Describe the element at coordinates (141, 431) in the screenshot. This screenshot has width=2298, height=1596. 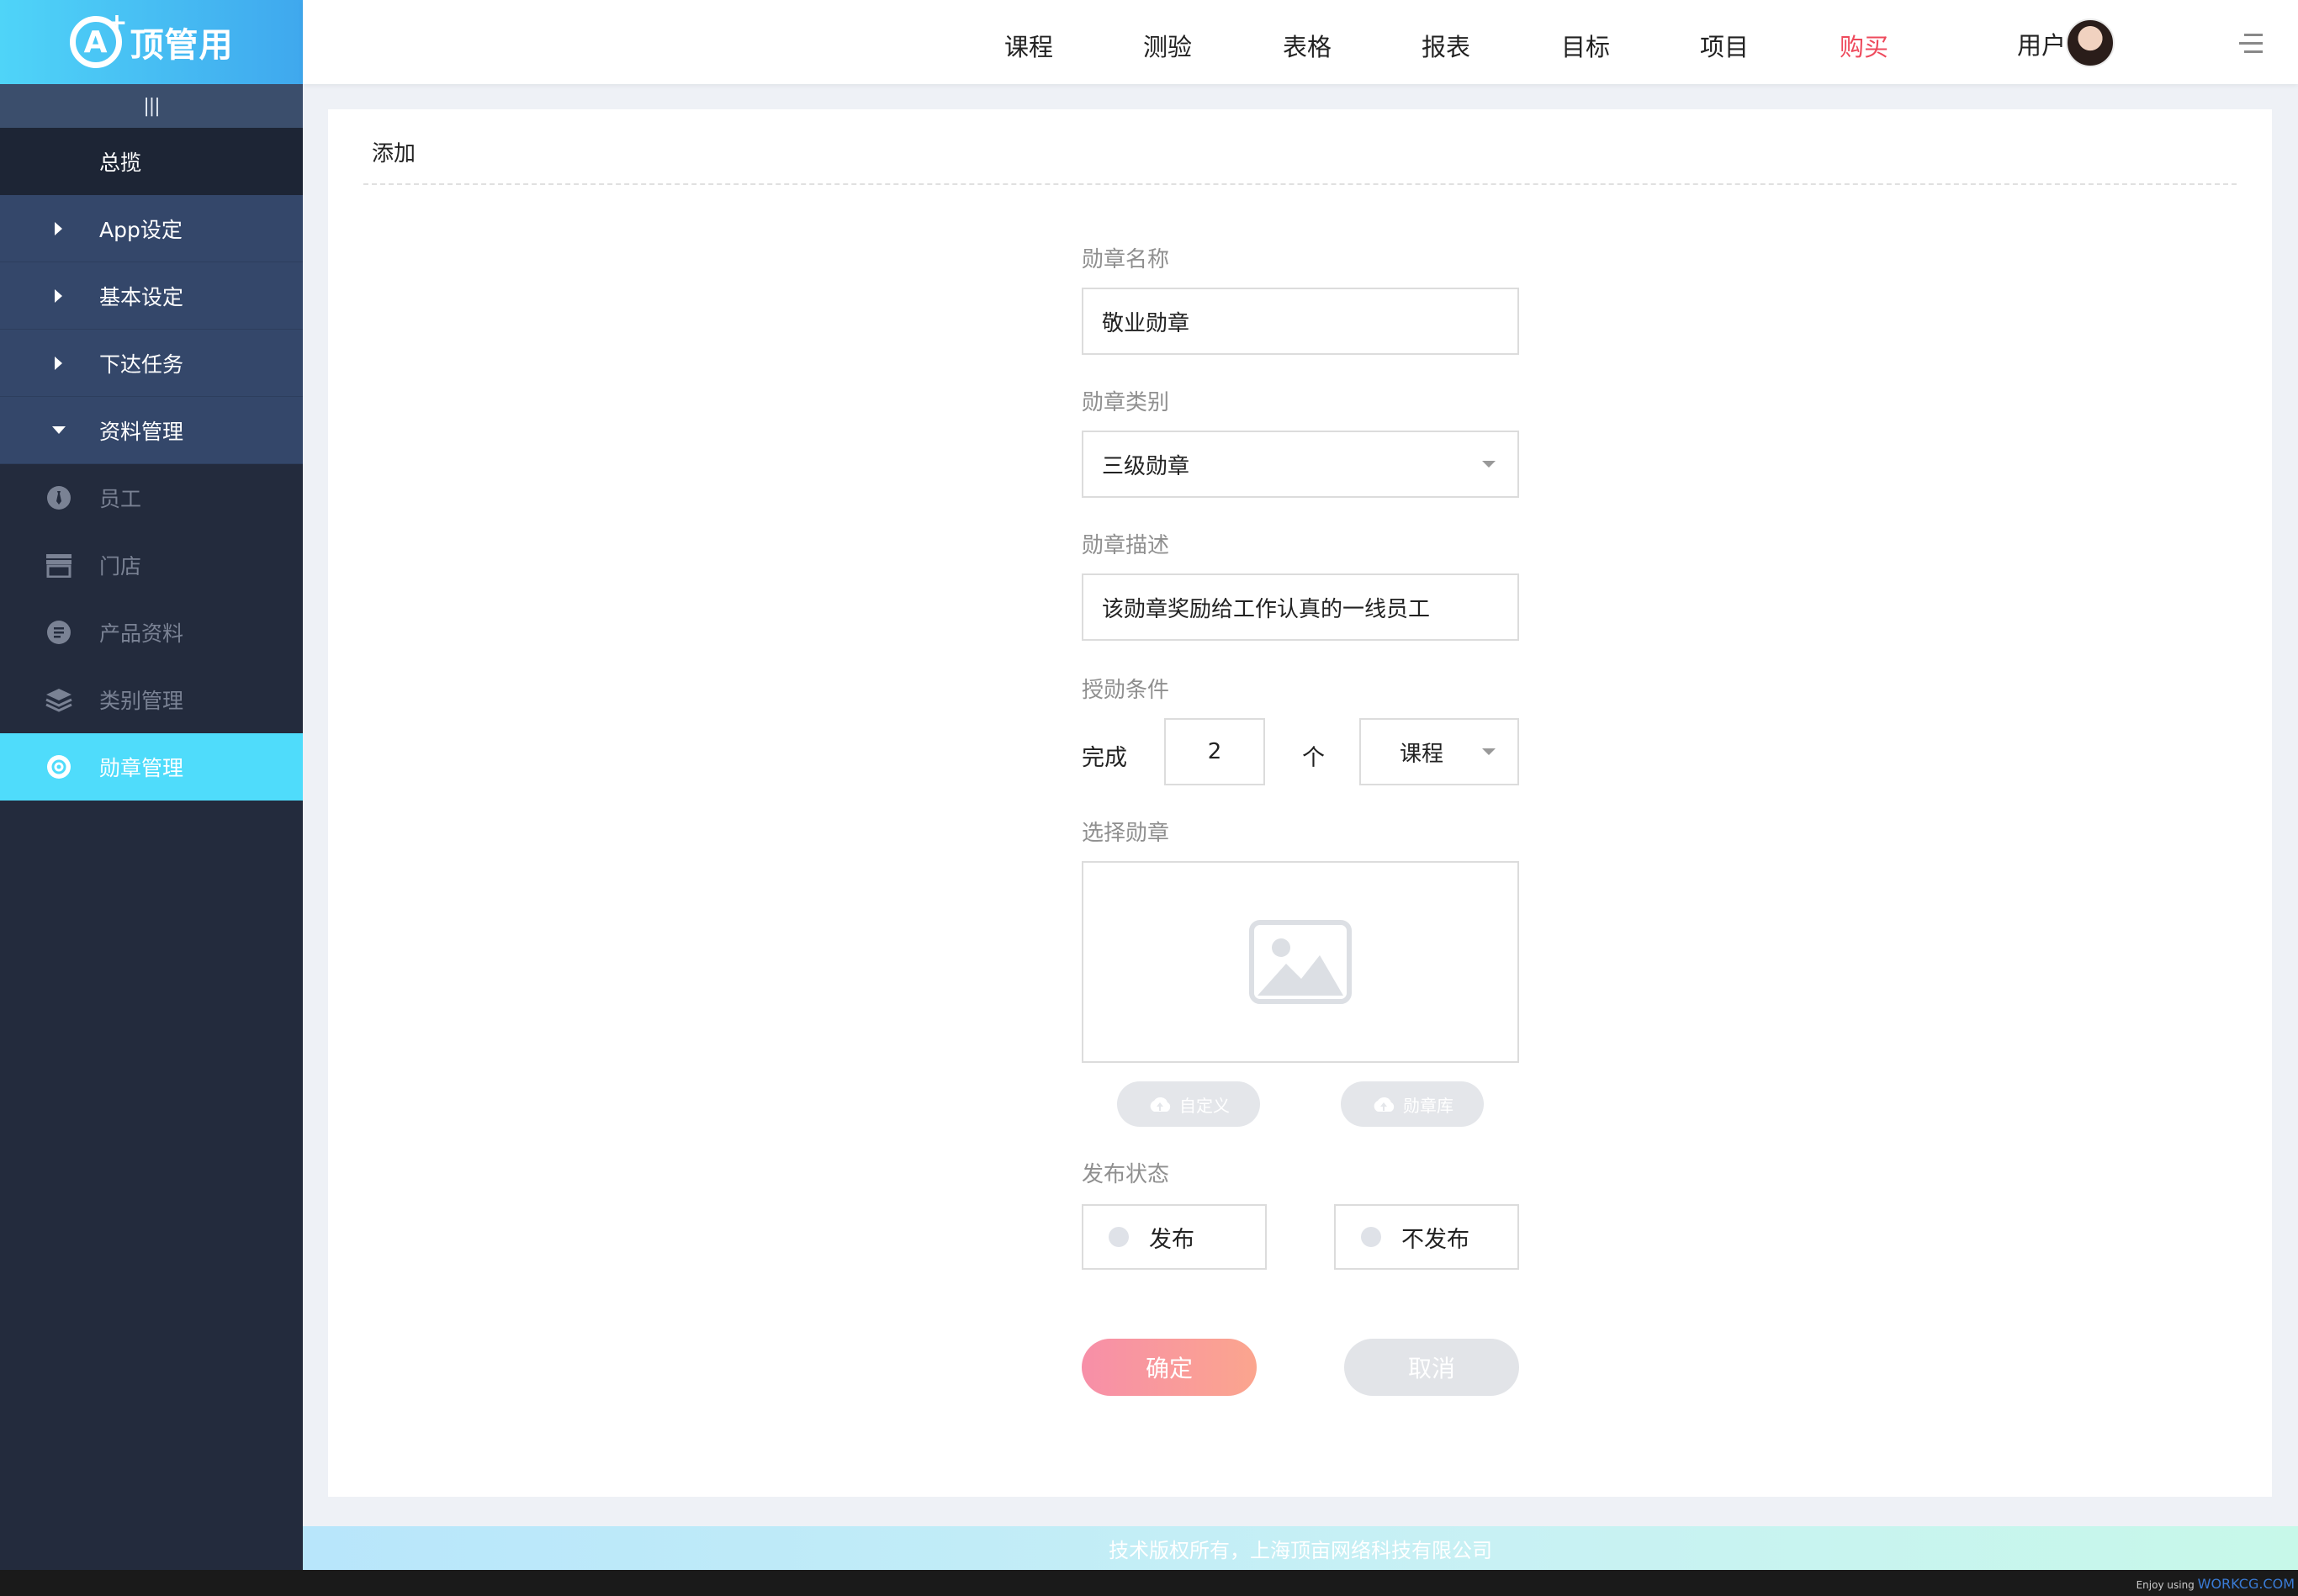
I see `sidebar-item-label: 资料管理` at that location.